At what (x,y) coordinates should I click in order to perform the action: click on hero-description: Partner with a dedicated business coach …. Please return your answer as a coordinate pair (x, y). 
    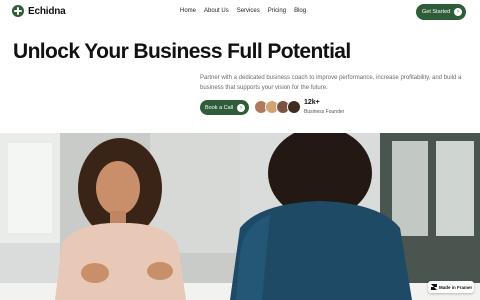
    Looking at the image, I should click on (331, 83).